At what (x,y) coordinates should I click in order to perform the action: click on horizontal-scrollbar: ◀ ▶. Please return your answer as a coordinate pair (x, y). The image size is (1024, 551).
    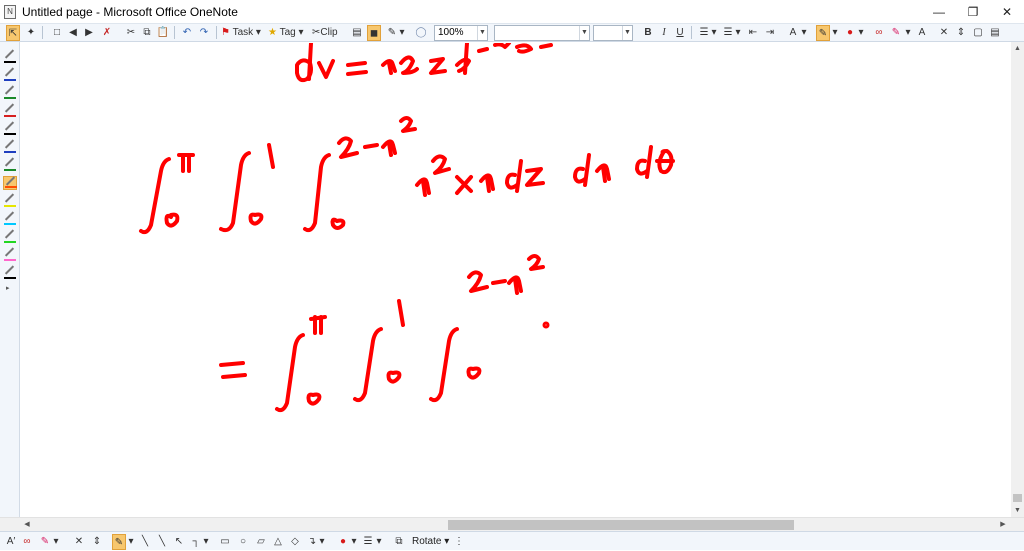
    Looking at the image, I should click on (512, 524).